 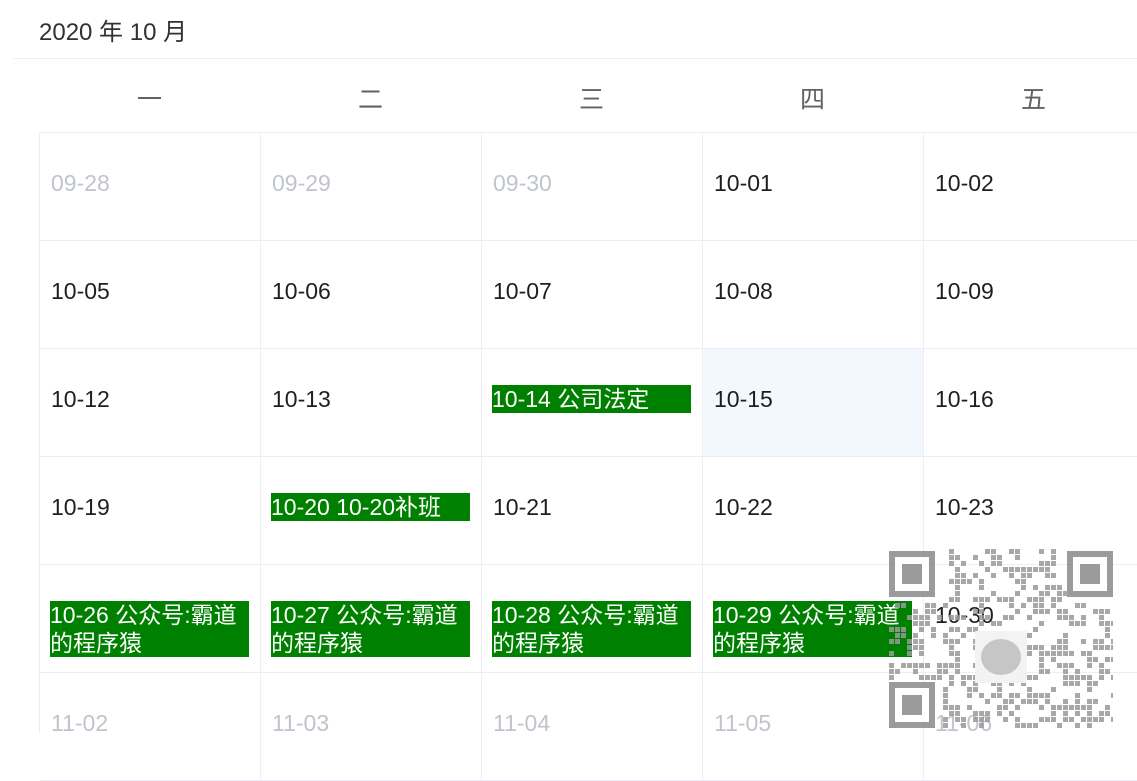 What do you see at coordinates (80, 507) in the screenshot?
I see `day-date-label: 10-19` at bounding box center [80, 507].